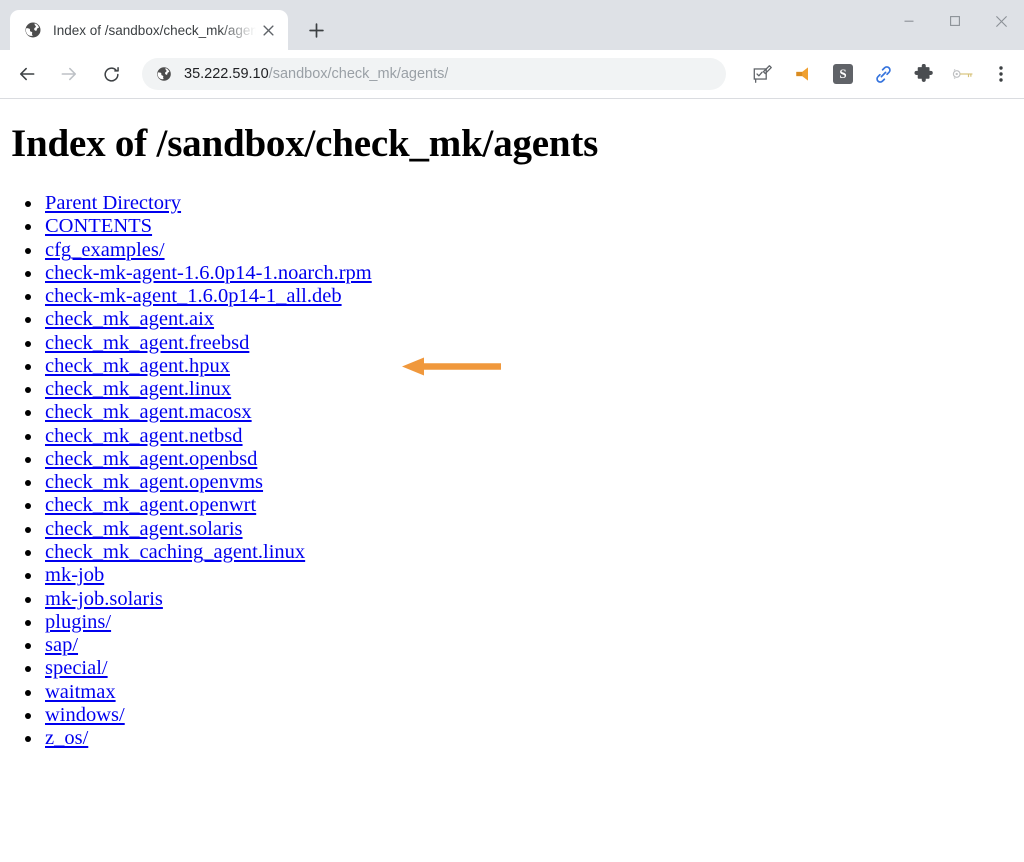 Image resolution: width=1024 pixels, height=862 pixels. I want to click on minimize-icon, so click(909, 21).